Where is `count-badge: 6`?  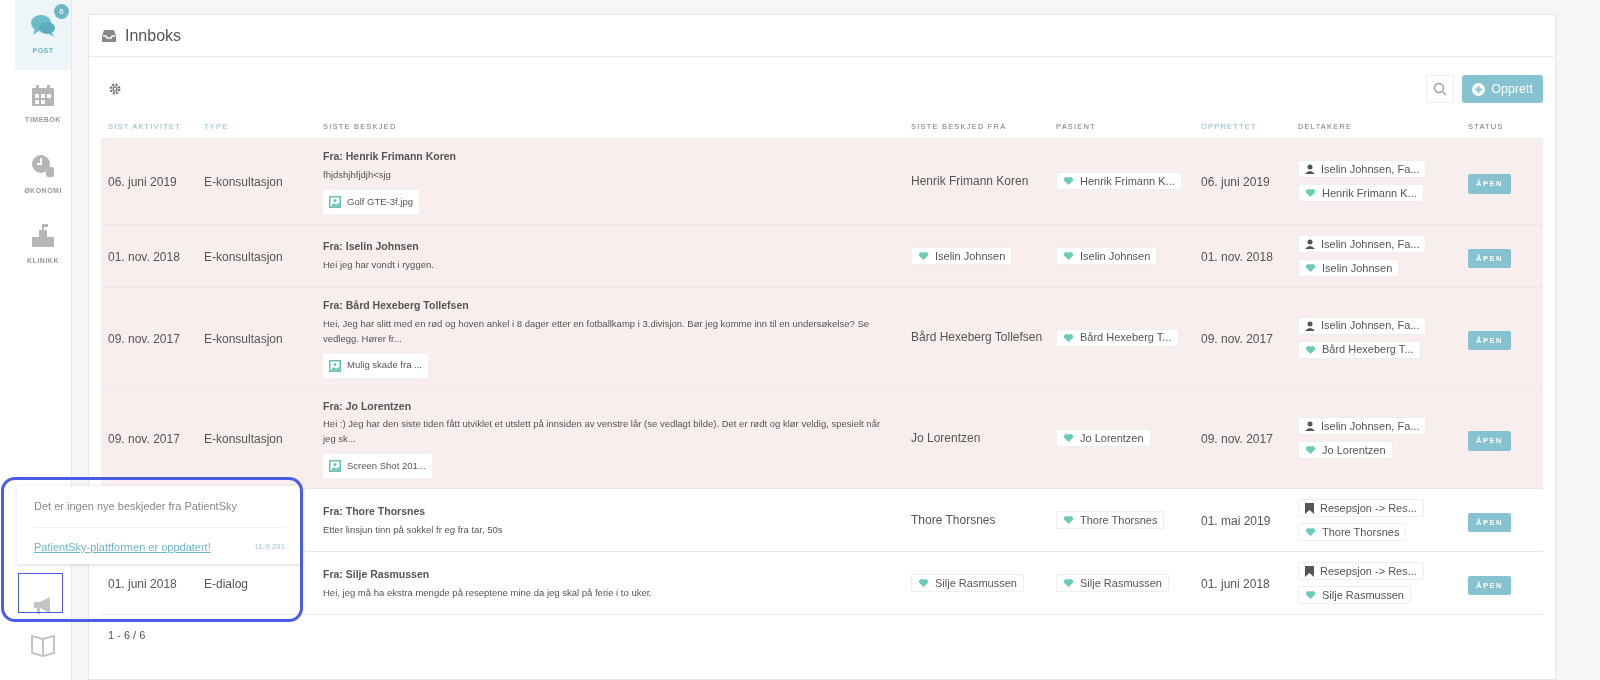 count-badge: 6 is located at coordinates (61, 11).